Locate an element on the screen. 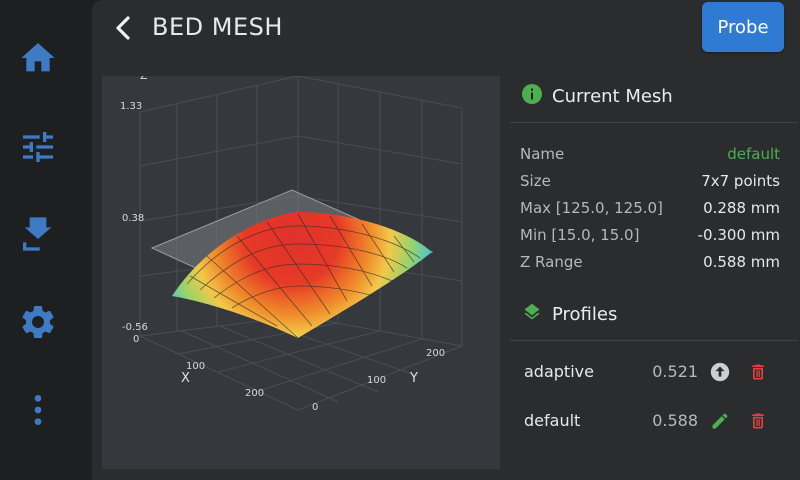 This screenshot has height=480, width=800. load-up-arrow-icon is located at coordinates (720, 372).